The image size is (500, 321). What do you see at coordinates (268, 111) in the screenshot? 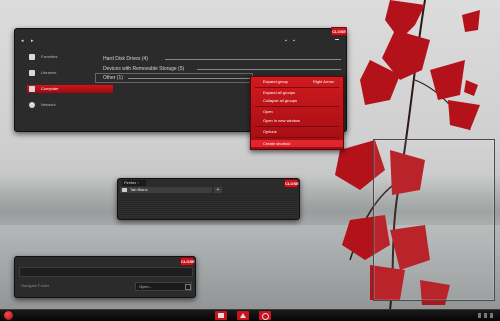
I see `menu-item-label: Open` at bounding box center [268, 111].